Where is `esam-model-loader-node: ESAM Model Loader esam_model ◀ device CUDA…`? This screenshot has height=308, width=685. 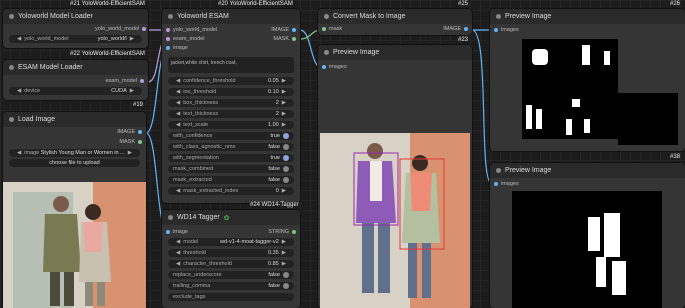
esam-model-loader-node: ESAM Model Loader esam_model ◀ device CUDA… is located at coordinates (75, 80).